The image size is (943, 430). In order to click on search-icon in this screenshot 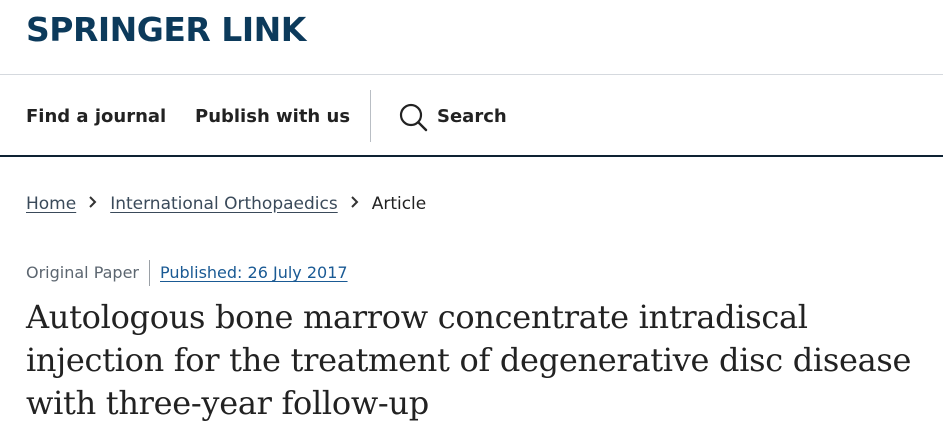, I will do `click(413, 117)`.